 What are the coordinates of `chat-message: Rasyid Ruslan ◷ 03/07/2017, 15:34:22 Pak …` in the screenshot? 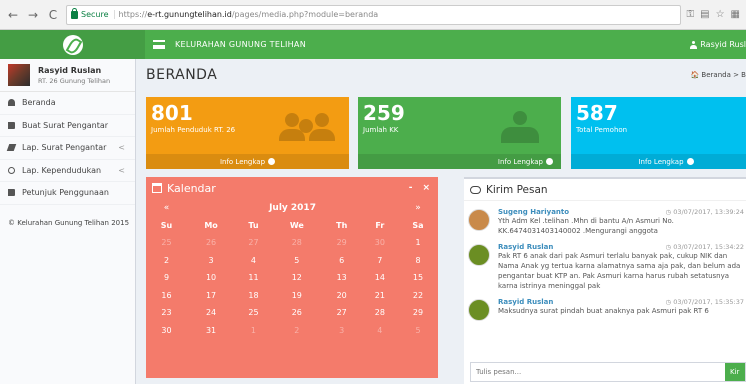 It's located at (605, 267).